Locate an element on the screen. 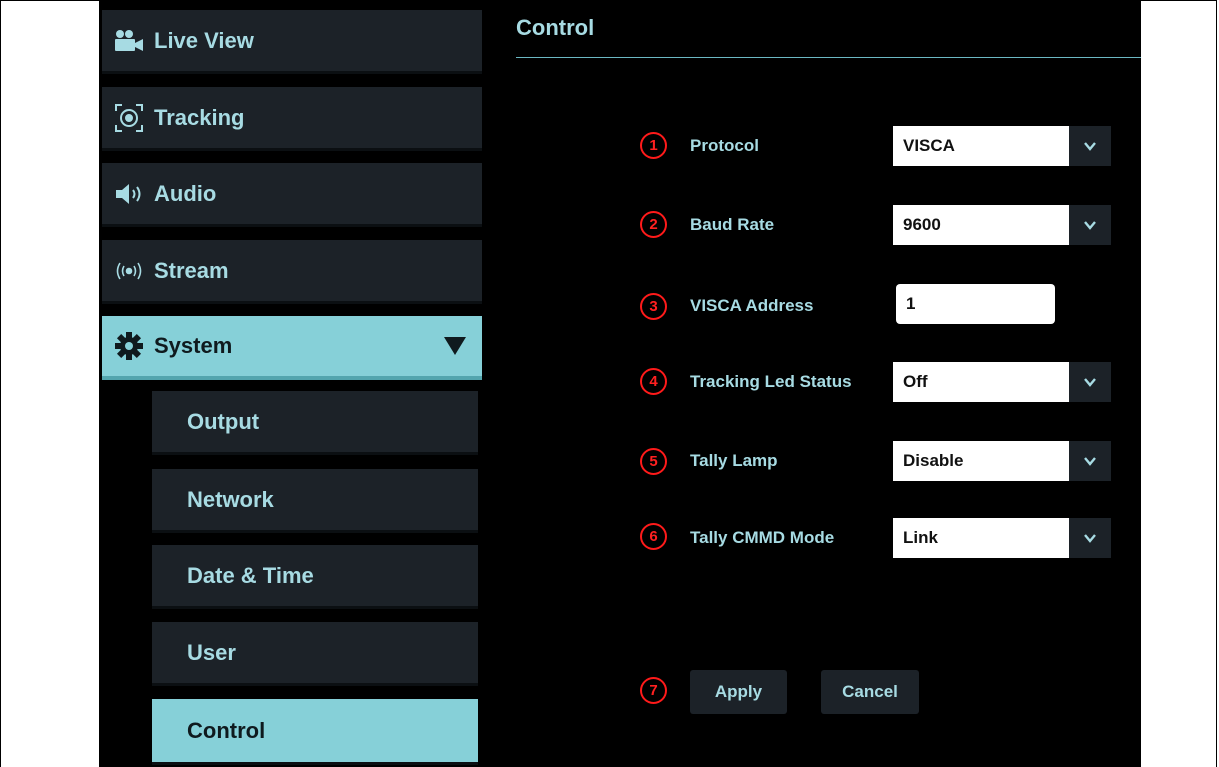 This screenshot has width=1219, height=767. sidebar-subitem-control: Control is located at coordinates (315, 732).